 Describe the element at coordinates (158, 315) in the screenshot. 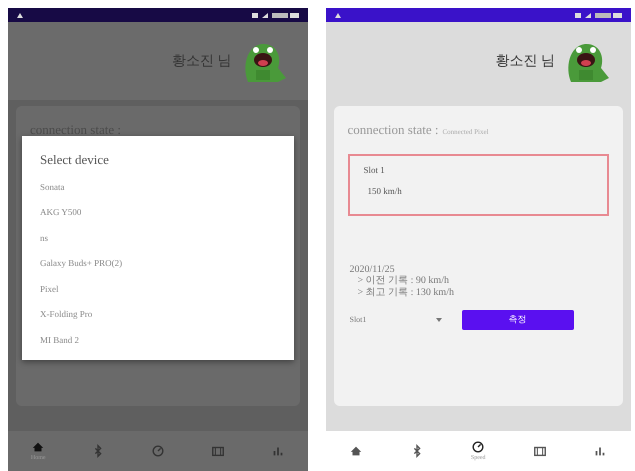

I see `device-item: X-Folding Pro` at that location.